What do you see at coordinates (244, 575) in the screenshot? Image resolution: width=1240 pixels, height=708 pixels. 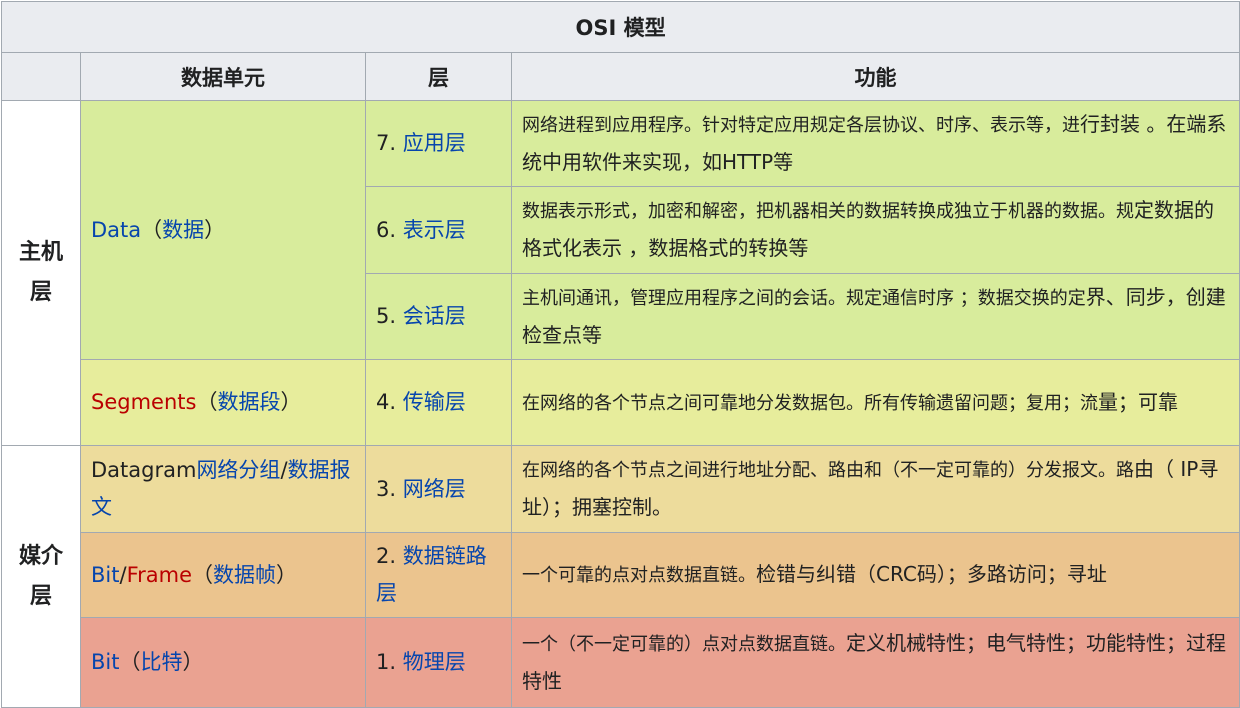 I see `unit-frame-zh-link: 数据帧` at bounding box center [244, 575].